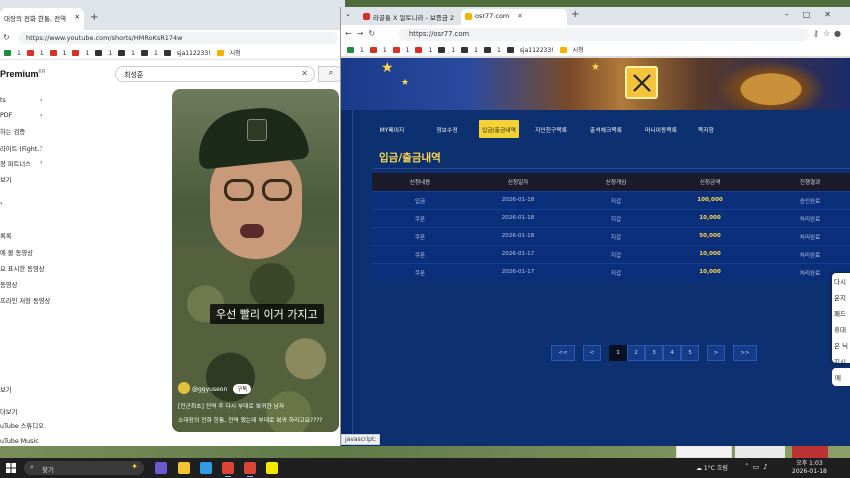  What do you see at coordinates (592, 353) in the screenshot?
I see `page-button: <` at bounding box center [592, 353].